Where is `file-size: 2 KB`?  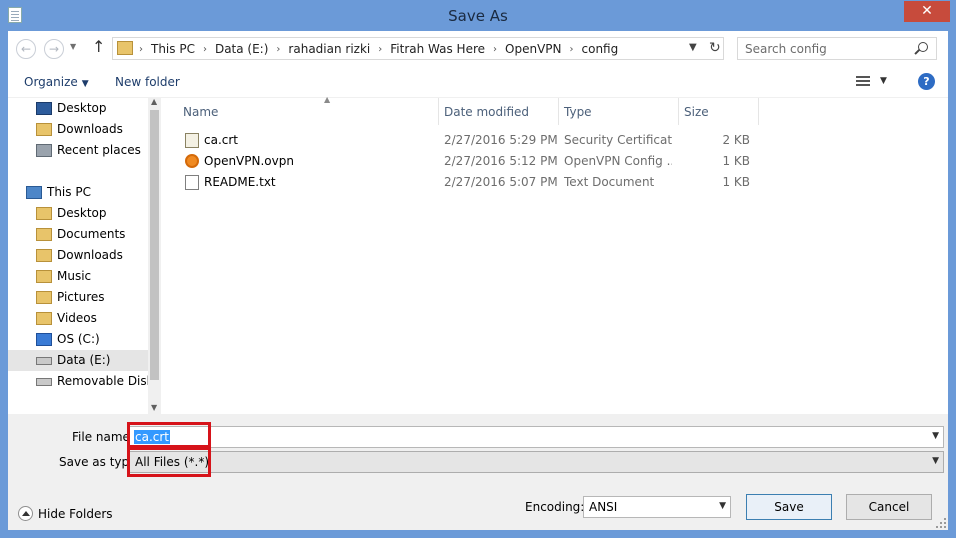
file-size: 2 KB is located at coordinates (736, 140).